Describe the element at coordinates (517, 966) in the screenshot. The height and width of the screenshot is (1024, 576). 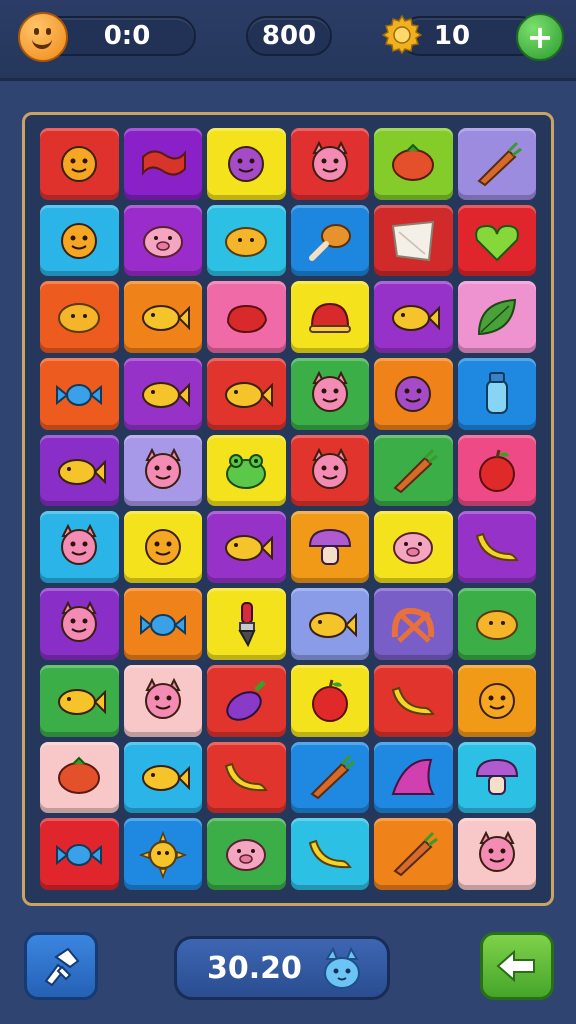
I see `back-arrow-button` at that location.